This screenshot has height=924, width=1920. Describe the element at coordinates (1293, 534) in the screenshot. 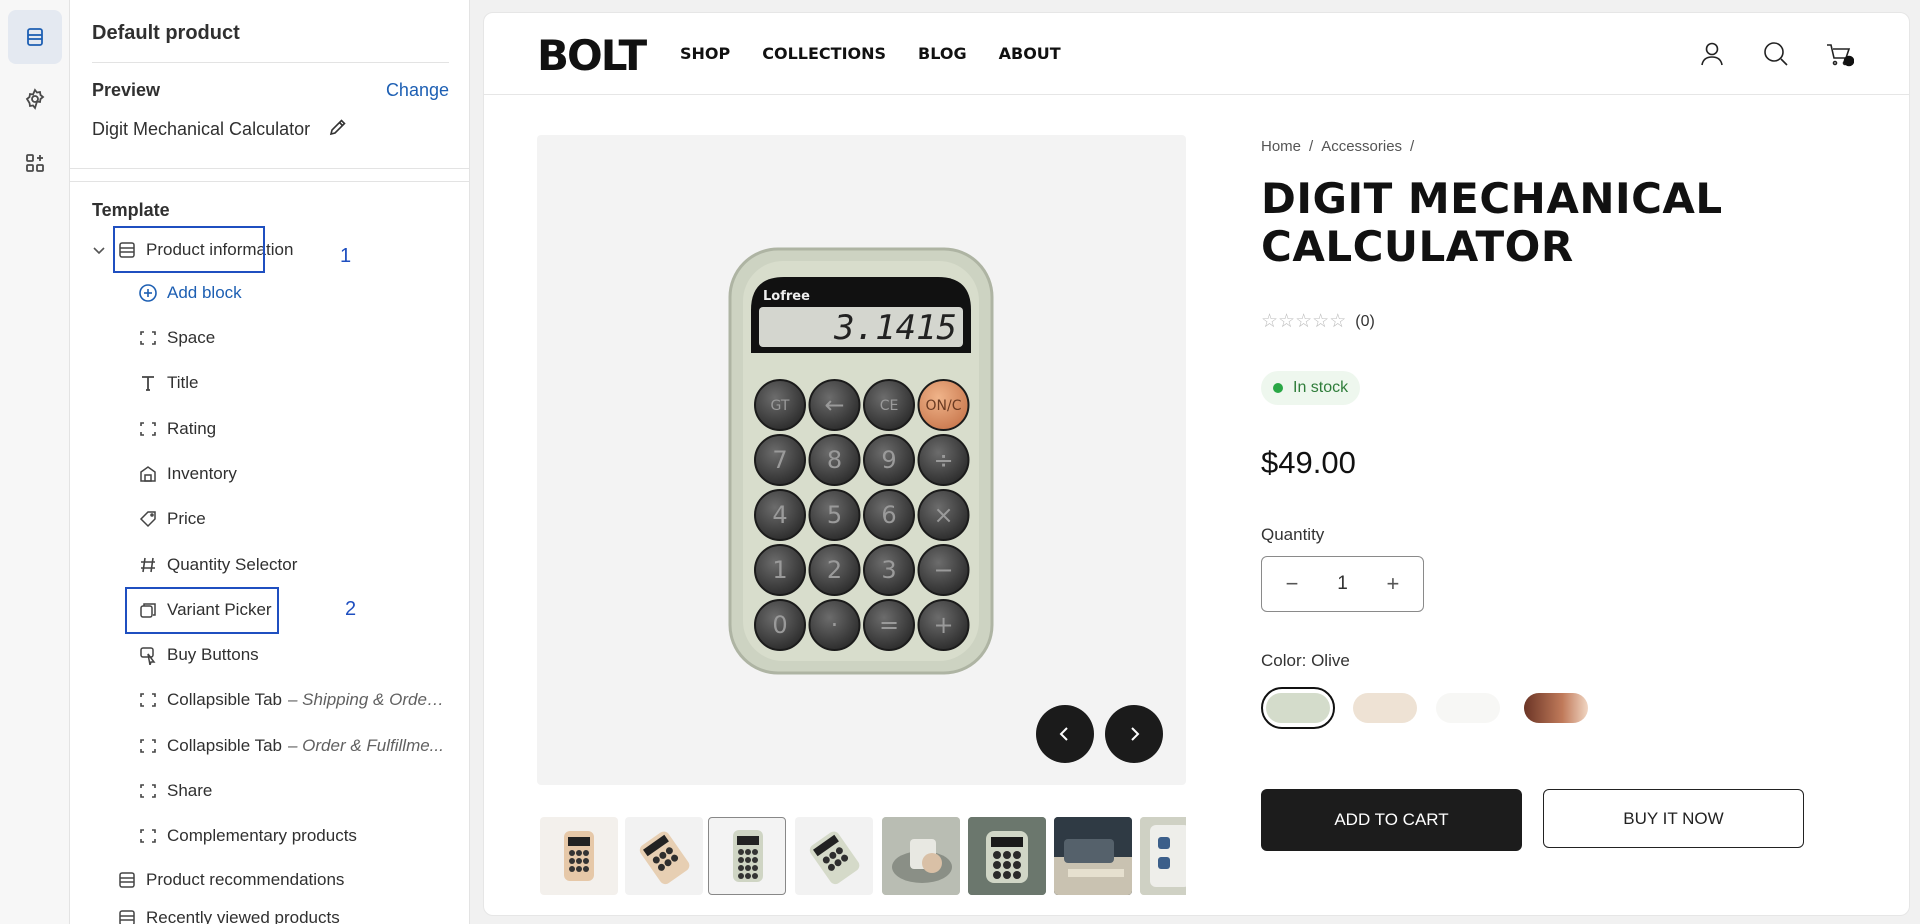

I see `quantity-label: Quantity` at that location.